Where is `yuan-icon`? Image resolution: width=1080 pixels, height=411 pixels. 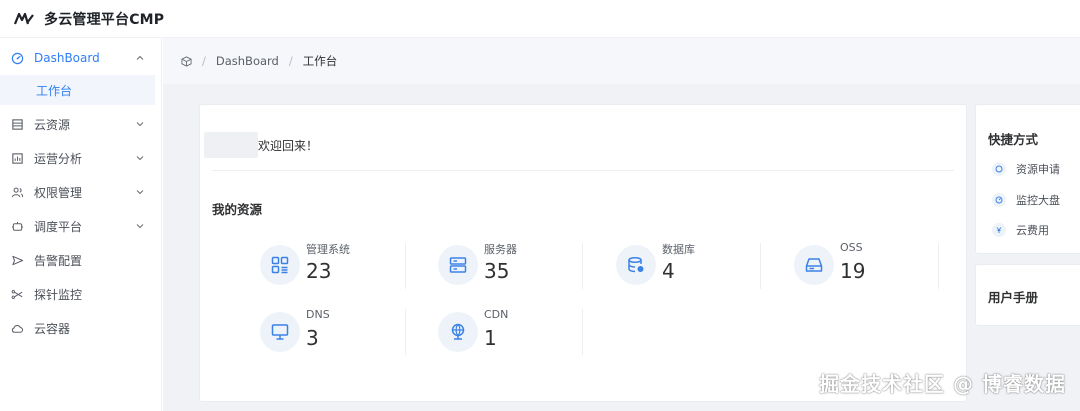 yuan-icon is located at coordinates (999, 230).